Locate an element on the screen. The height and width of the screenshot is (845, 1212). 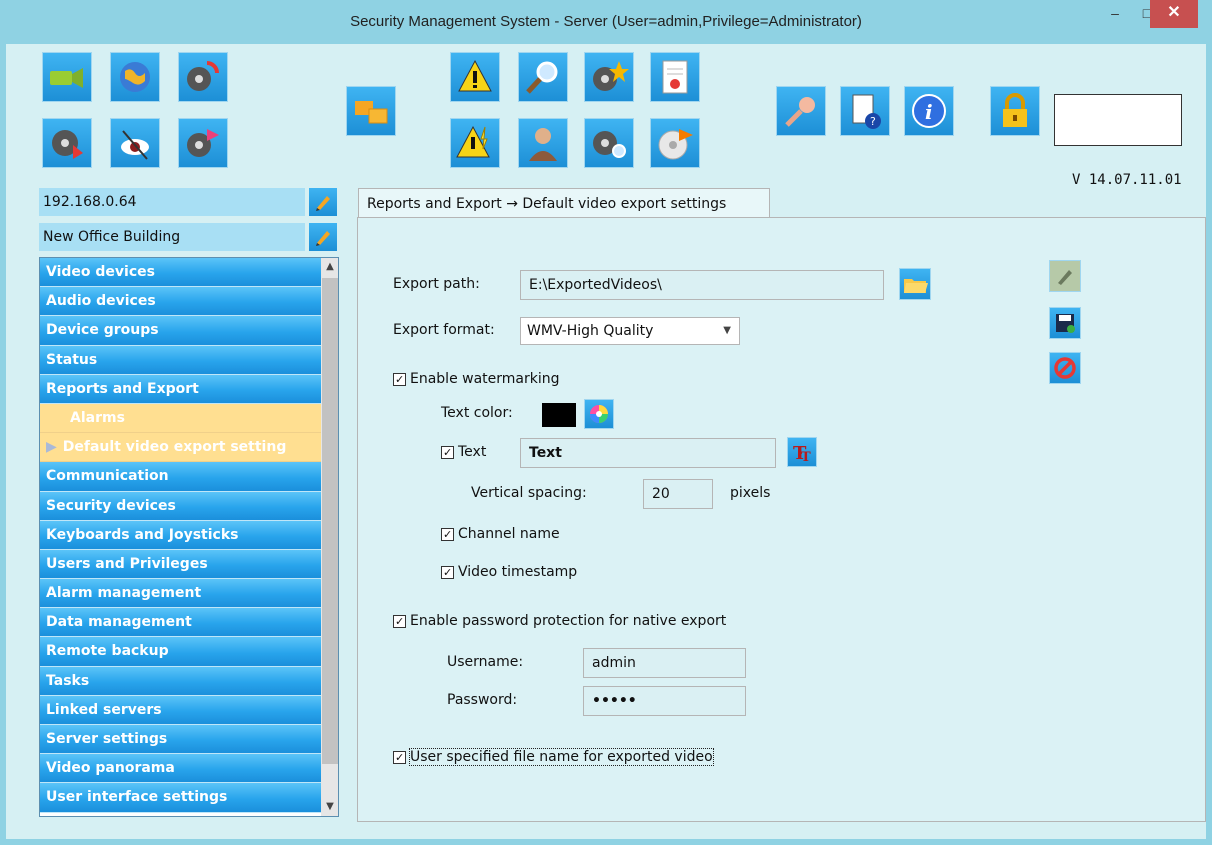
nav-item-tasks: Tasks is located at coordinates (180, 681).